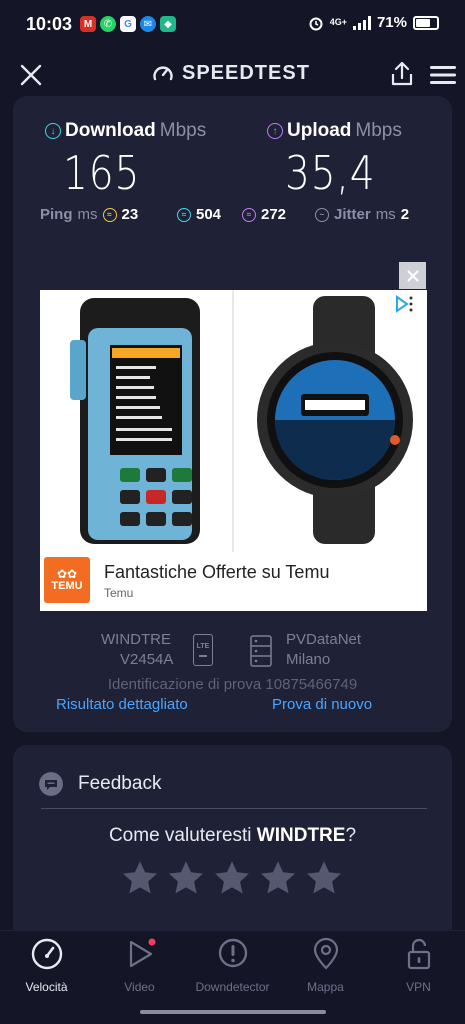  What do you see at coordinates (325, 953) in the screenshot?
I see `map-pin-icon` at bounding box center [325, 953].